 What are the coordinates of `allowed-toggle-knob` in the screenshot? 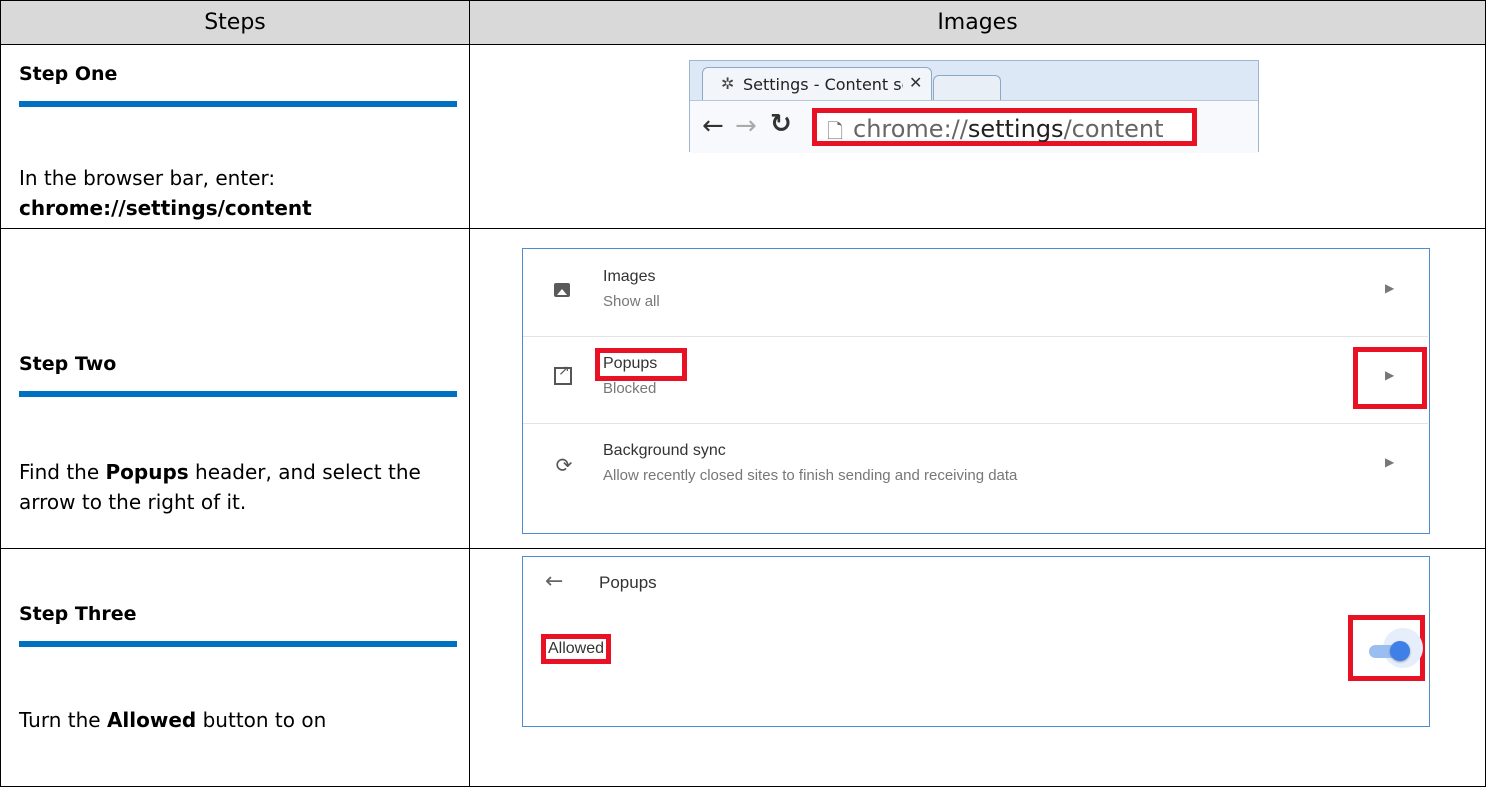 It's located at (1400, 651).